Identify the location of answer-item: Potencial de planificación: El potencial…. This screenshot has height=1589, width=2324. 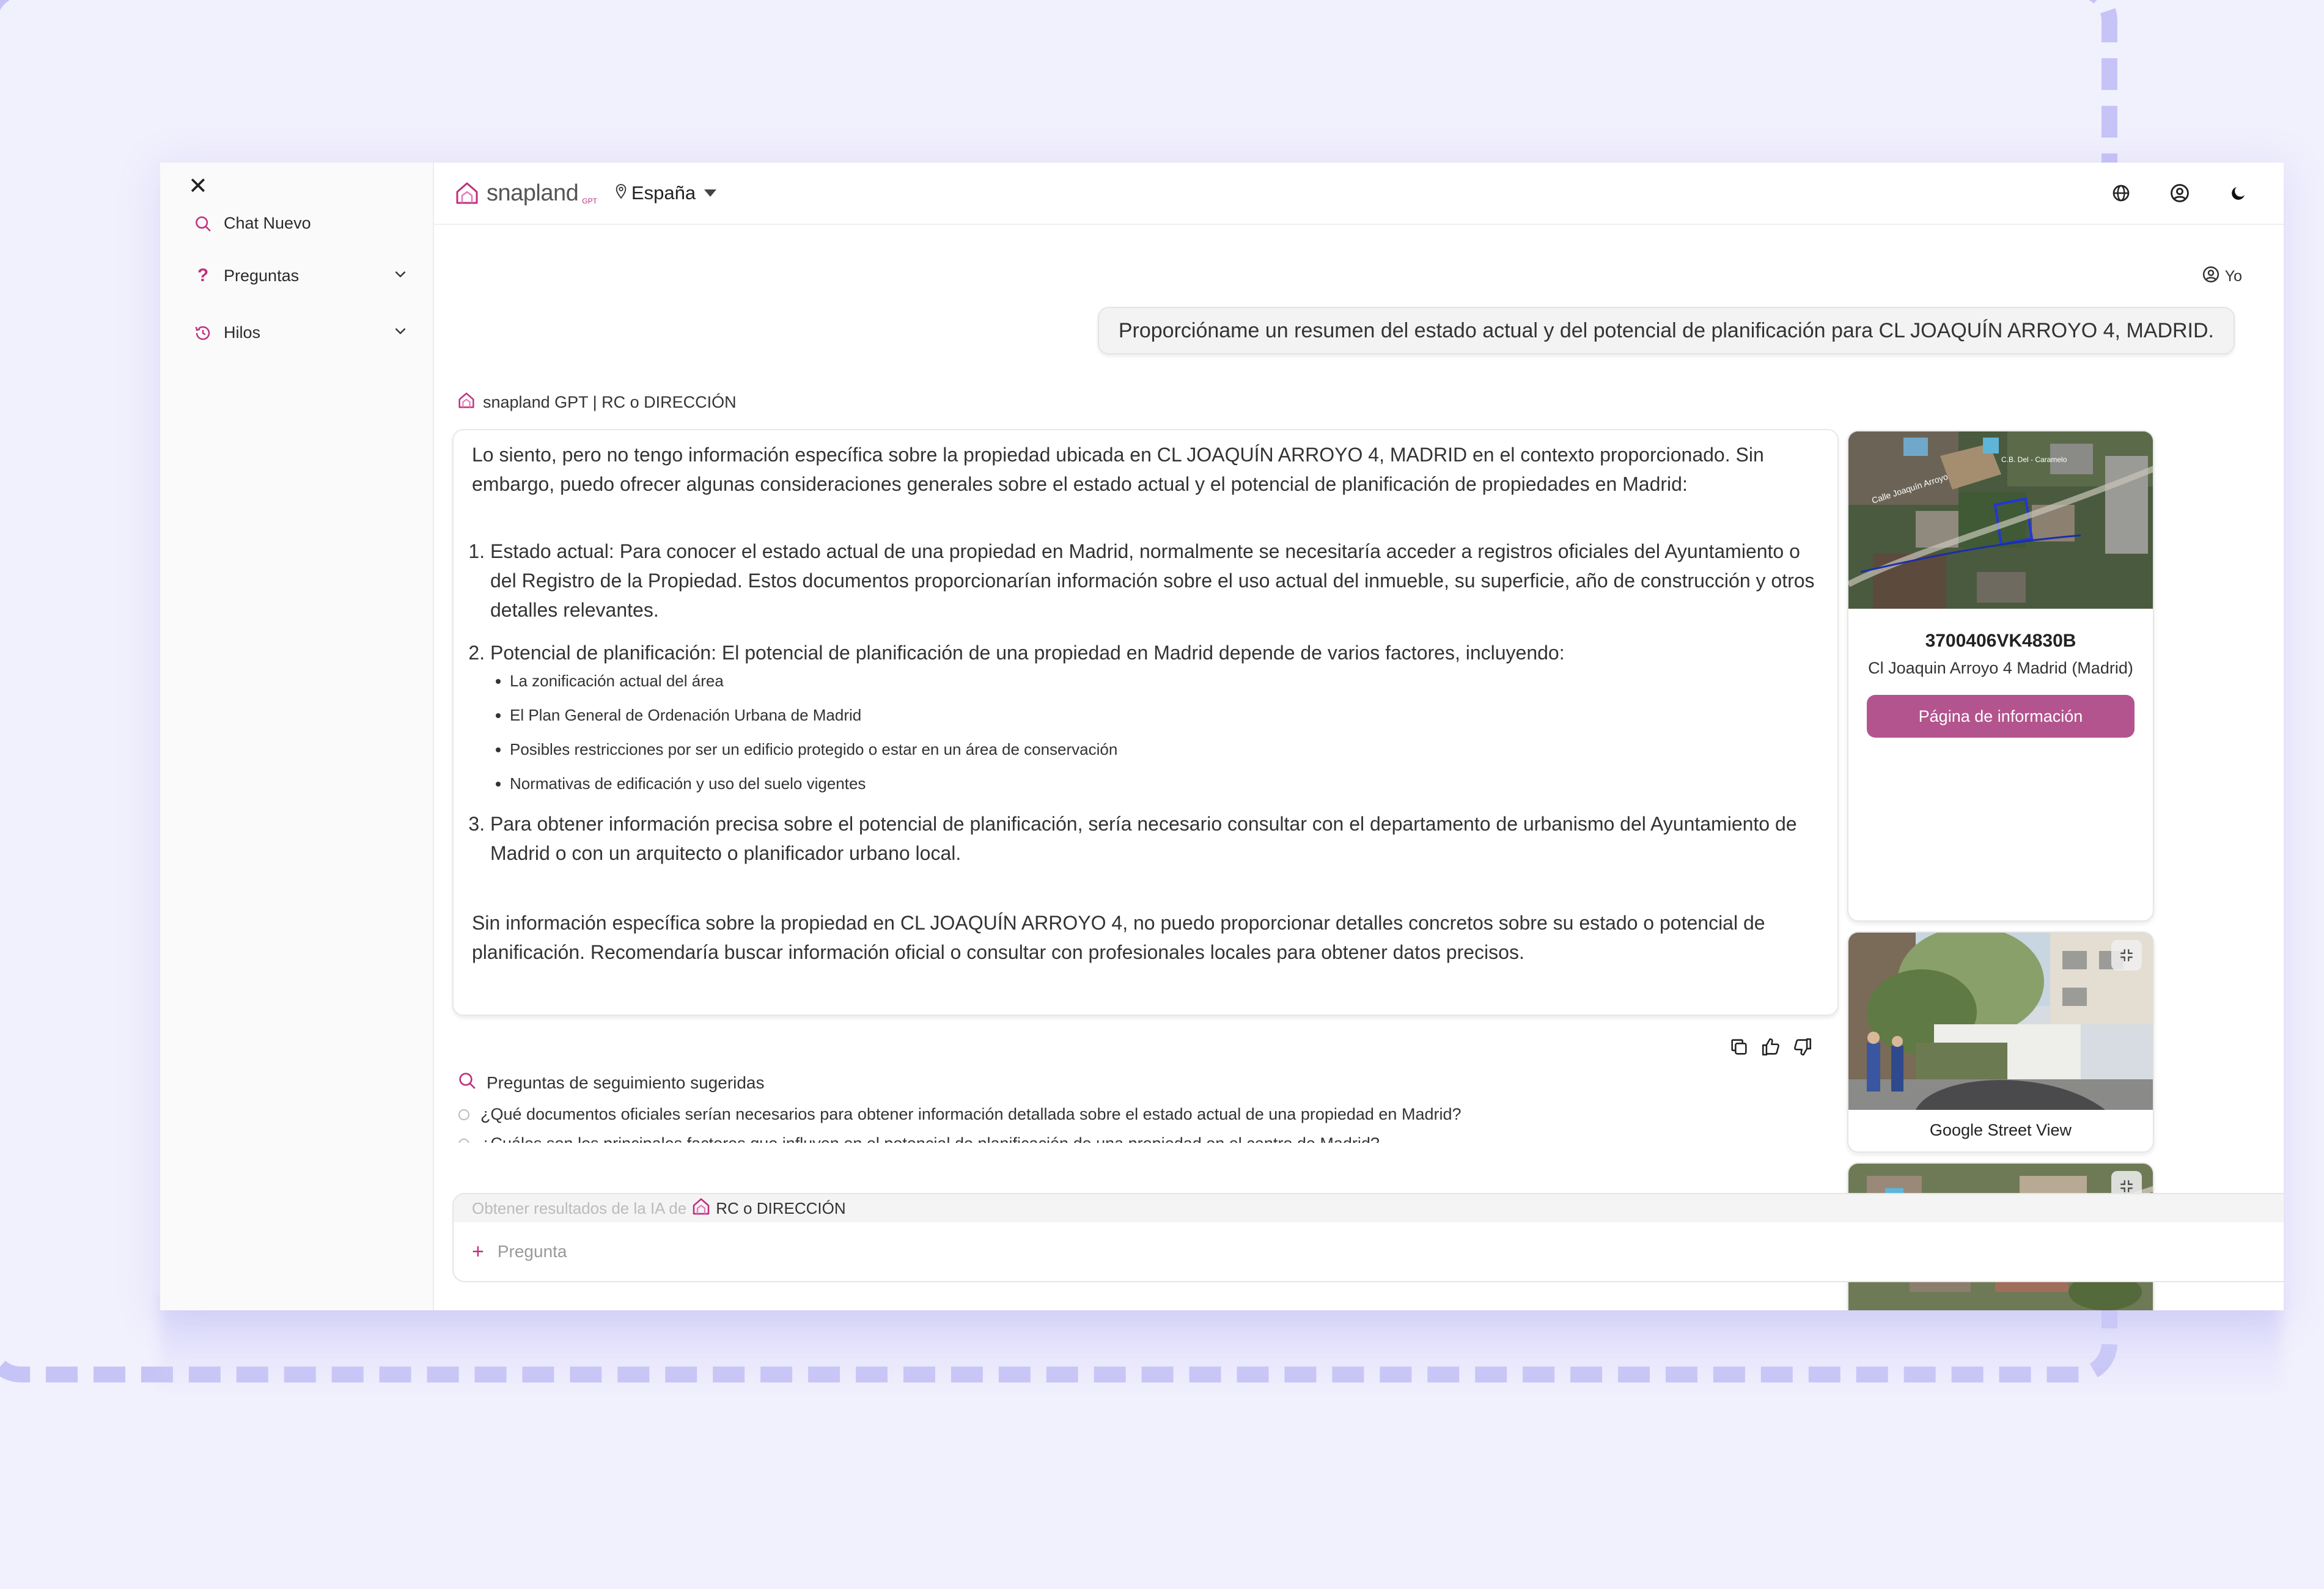
(1154, 719).